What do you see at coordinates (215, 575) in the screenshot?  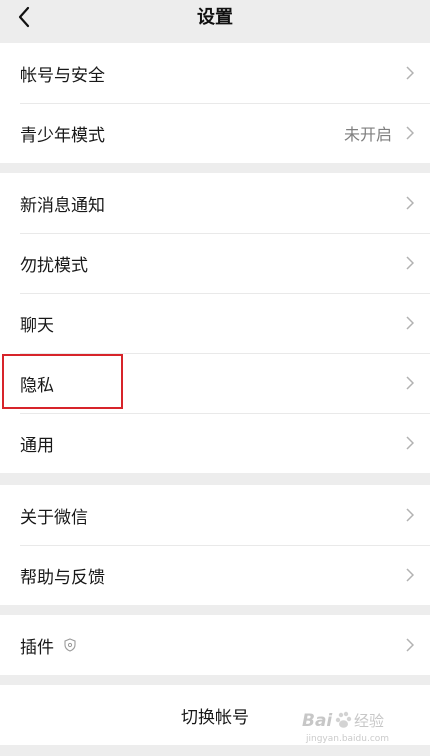 I see `settings-item-help-feedback: 帮助与反馈` at bounding box center [215, 575].